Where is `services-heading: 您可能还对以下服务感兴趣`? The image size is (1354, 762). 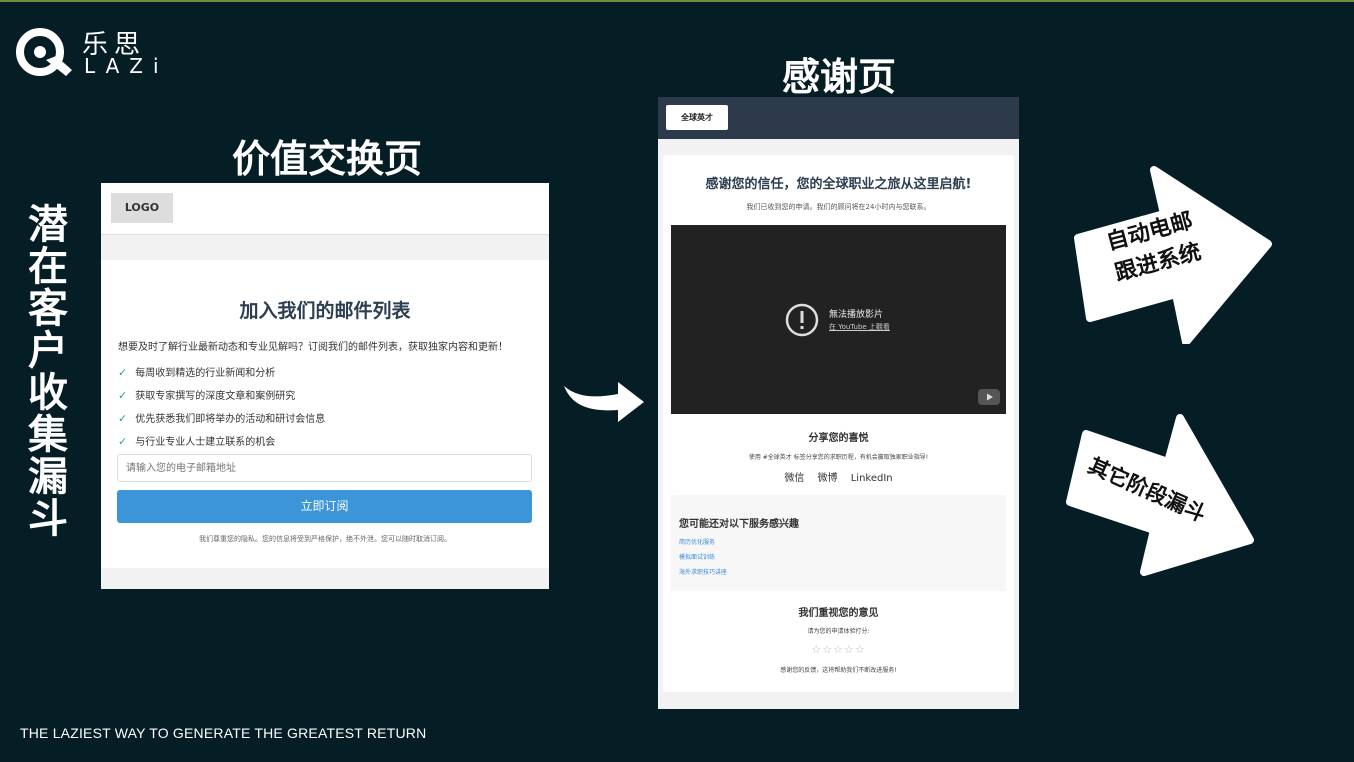 services-heading: 您可能还对以下服务感兴趣 is located at coordinates (739, 524).